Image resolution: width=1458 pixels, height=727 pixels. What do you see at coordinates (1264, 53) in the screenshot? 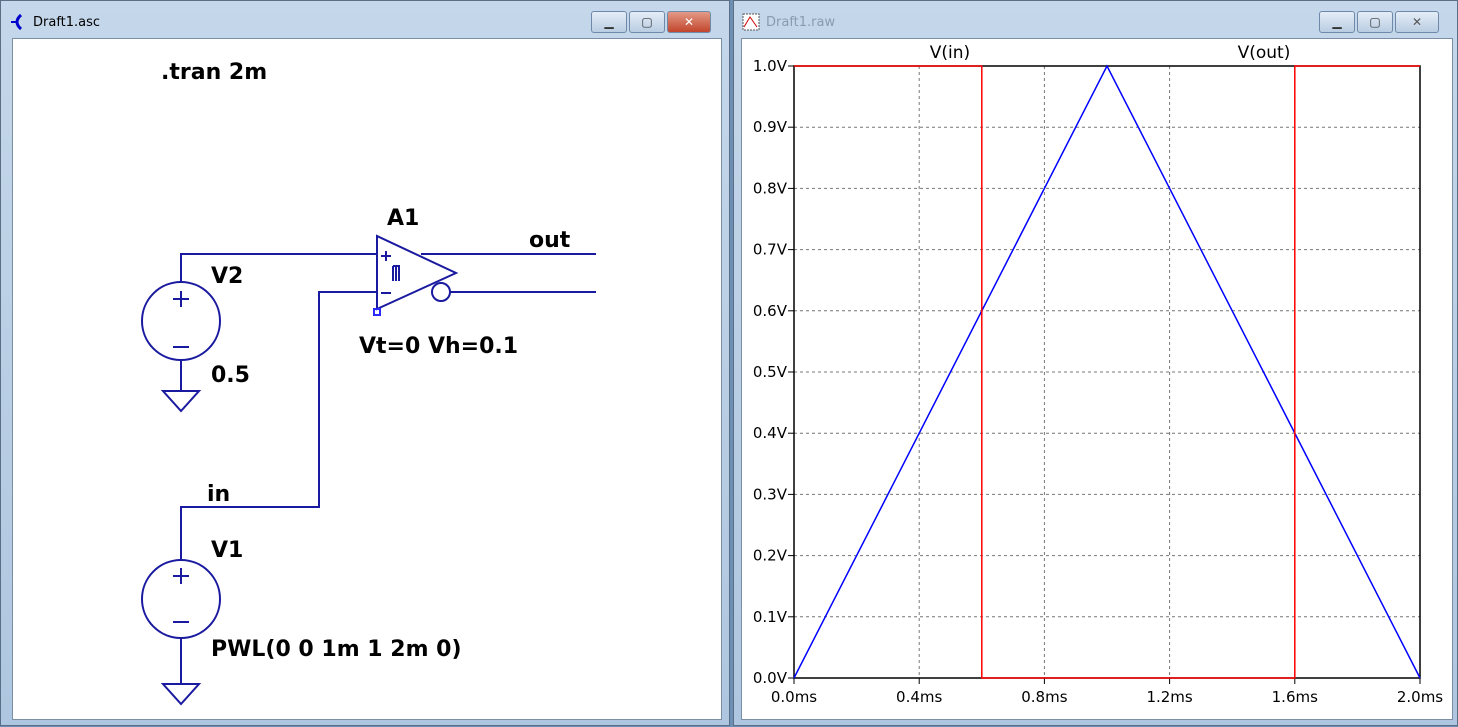
I see `legend-v-out: V(out)` at bounding box center [1264, 53].